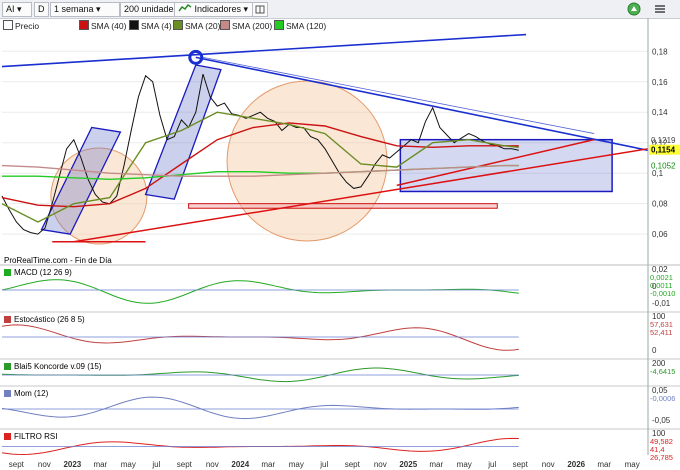 The height and width of the screenshot is (470, 680). What do you see at coordinates (307, 161) in the screenshot?
I see `fib-circle-large` at bounding box center [307, 161].